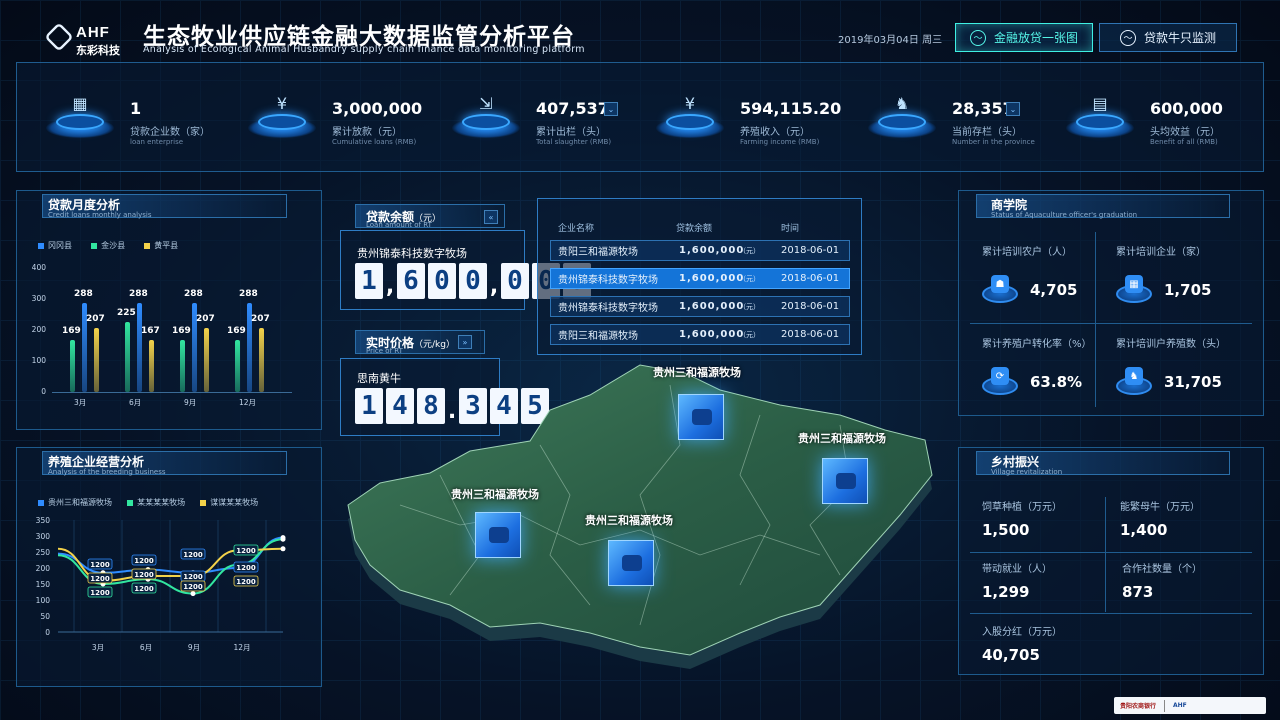 The width and height of the screenshot is (1280, 720). I want to click on x-tick-label: 3月, so click(80, 402).